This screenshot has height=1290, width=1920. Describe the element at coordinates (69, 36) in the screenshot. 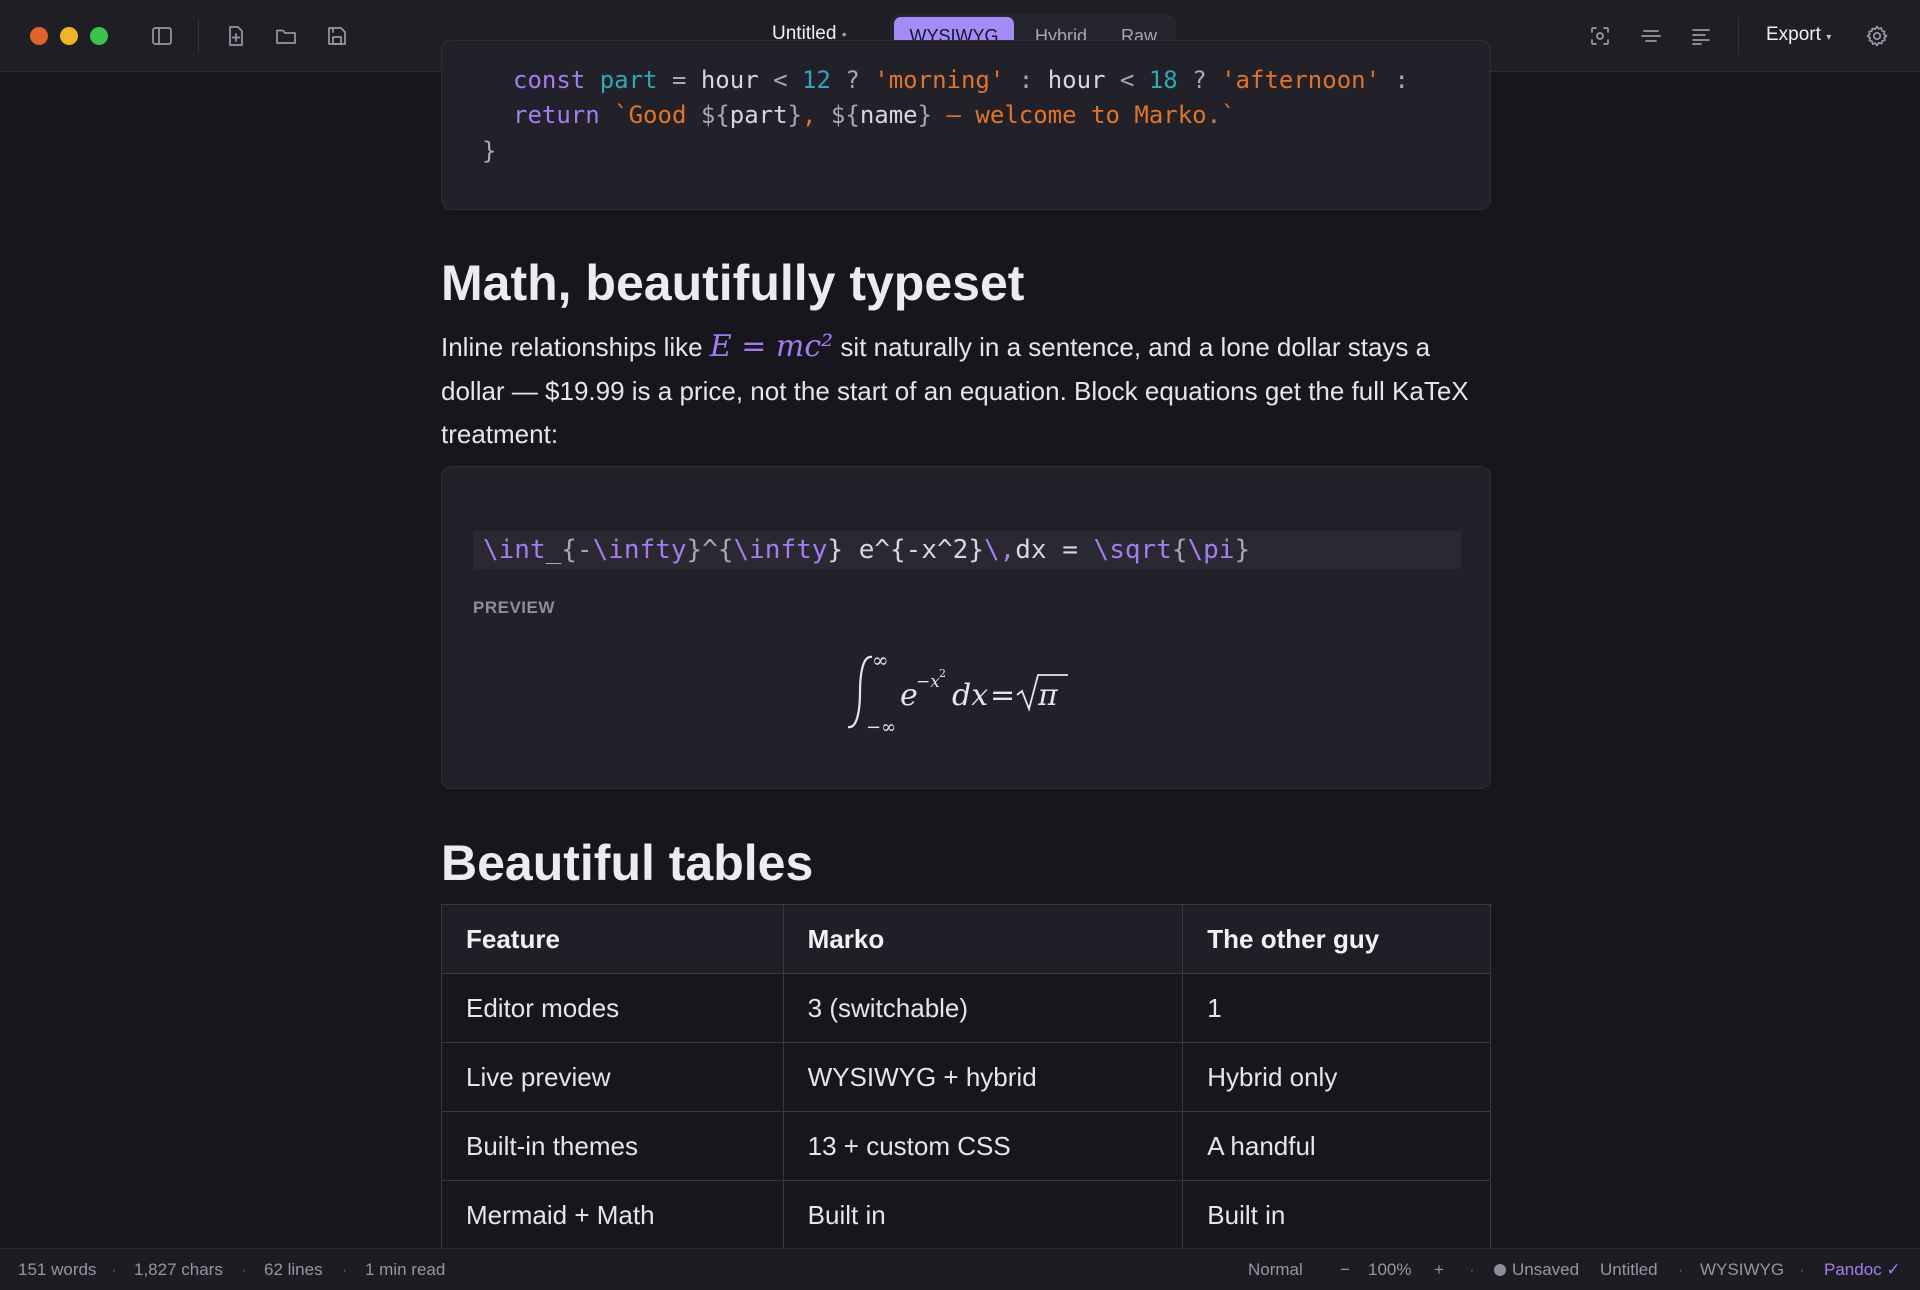

I see `minimize-window-button` at that location.